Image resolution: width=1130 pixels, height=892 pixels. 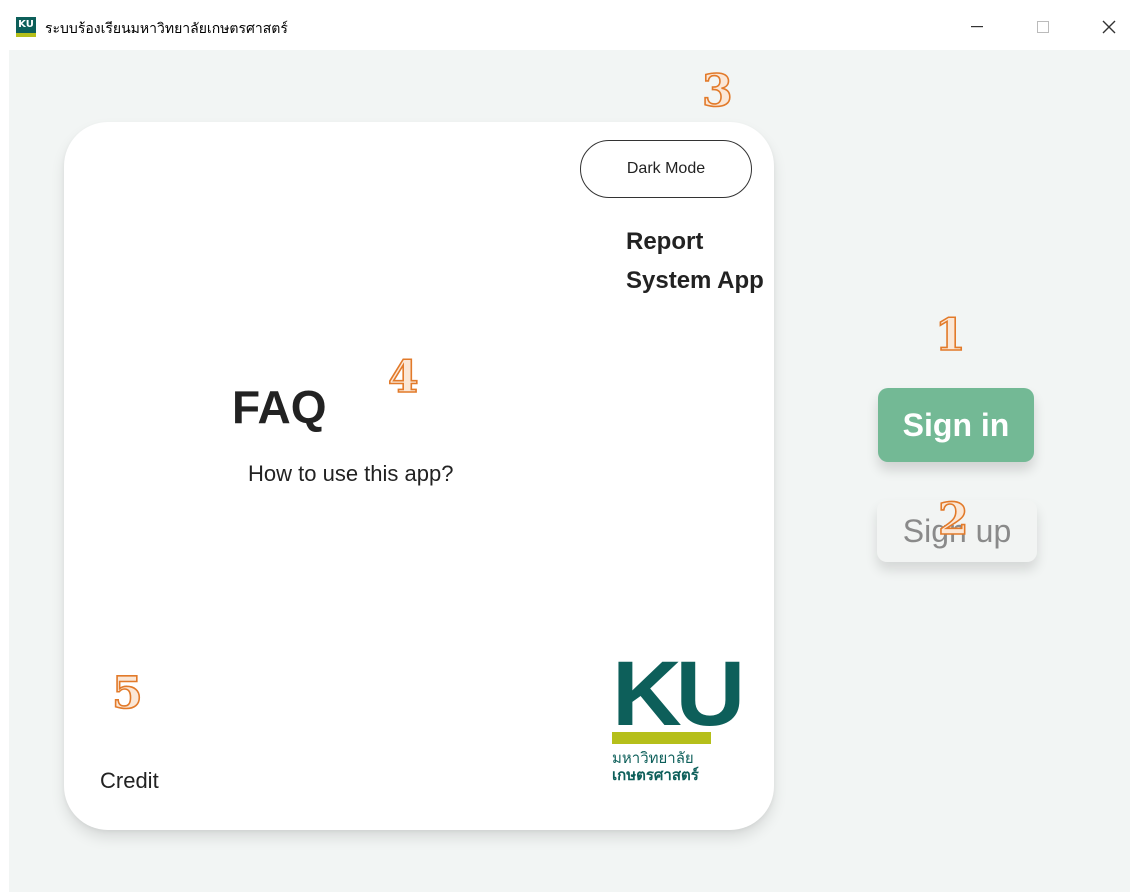 What do you see at coordinates (696, 261) in the screenshot?
I see `report-system-app-link: Report System App` at bounding box center [696, 261].